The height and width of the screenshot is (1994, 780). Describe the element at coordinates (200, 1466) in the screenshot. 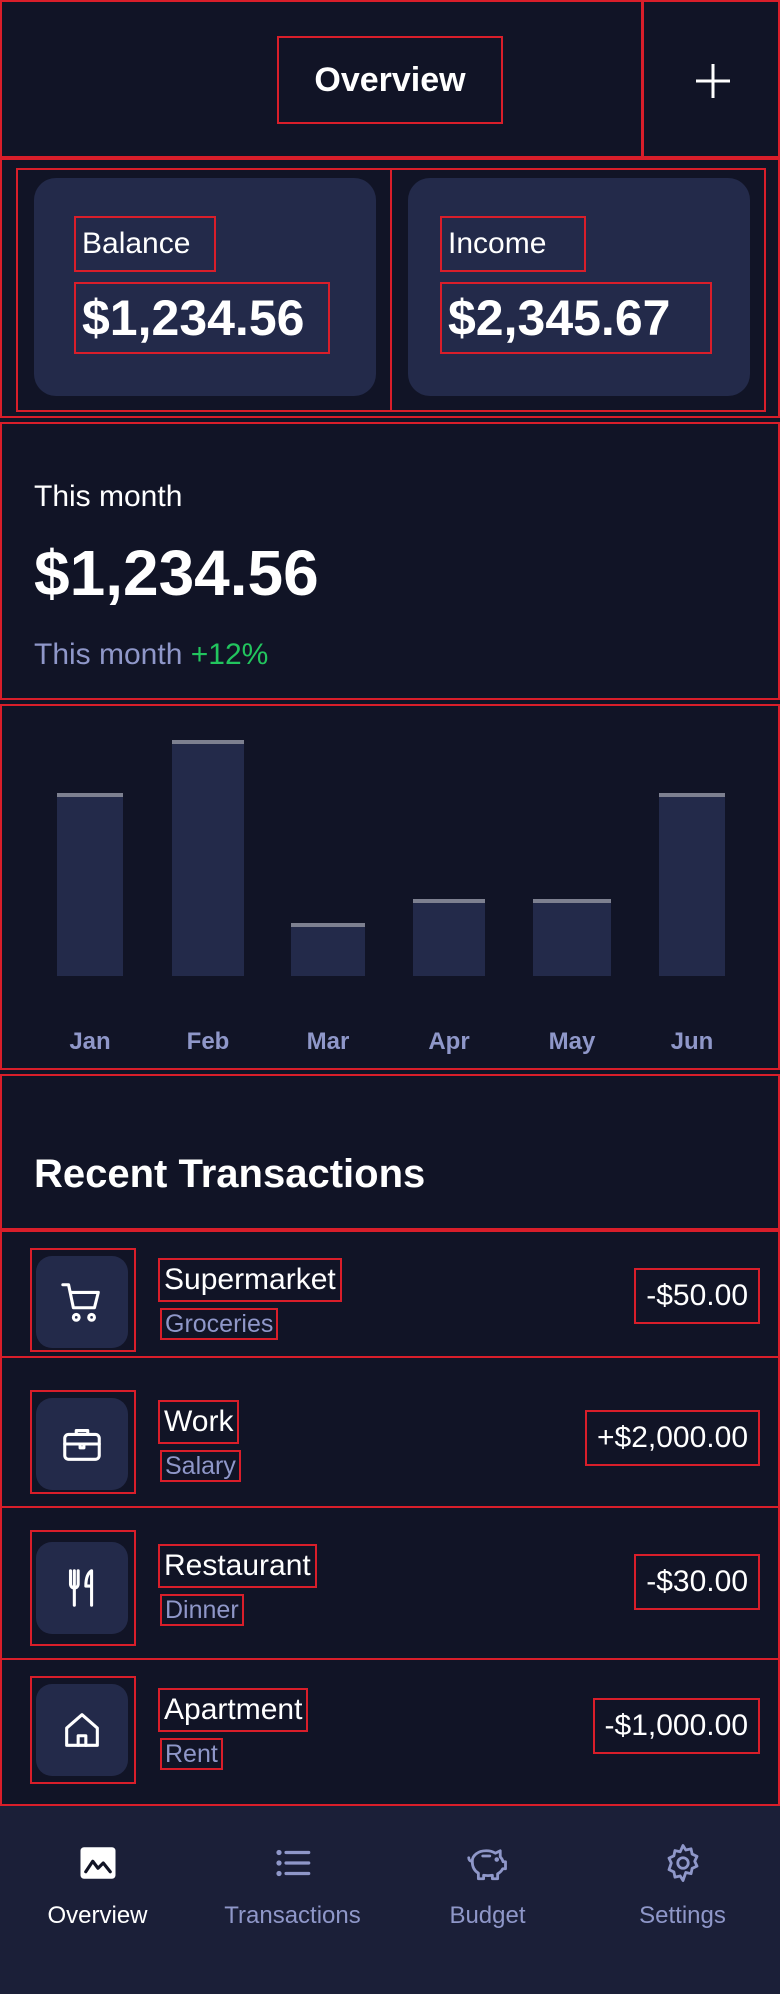

I see `transaction-category: Salary` at that location.